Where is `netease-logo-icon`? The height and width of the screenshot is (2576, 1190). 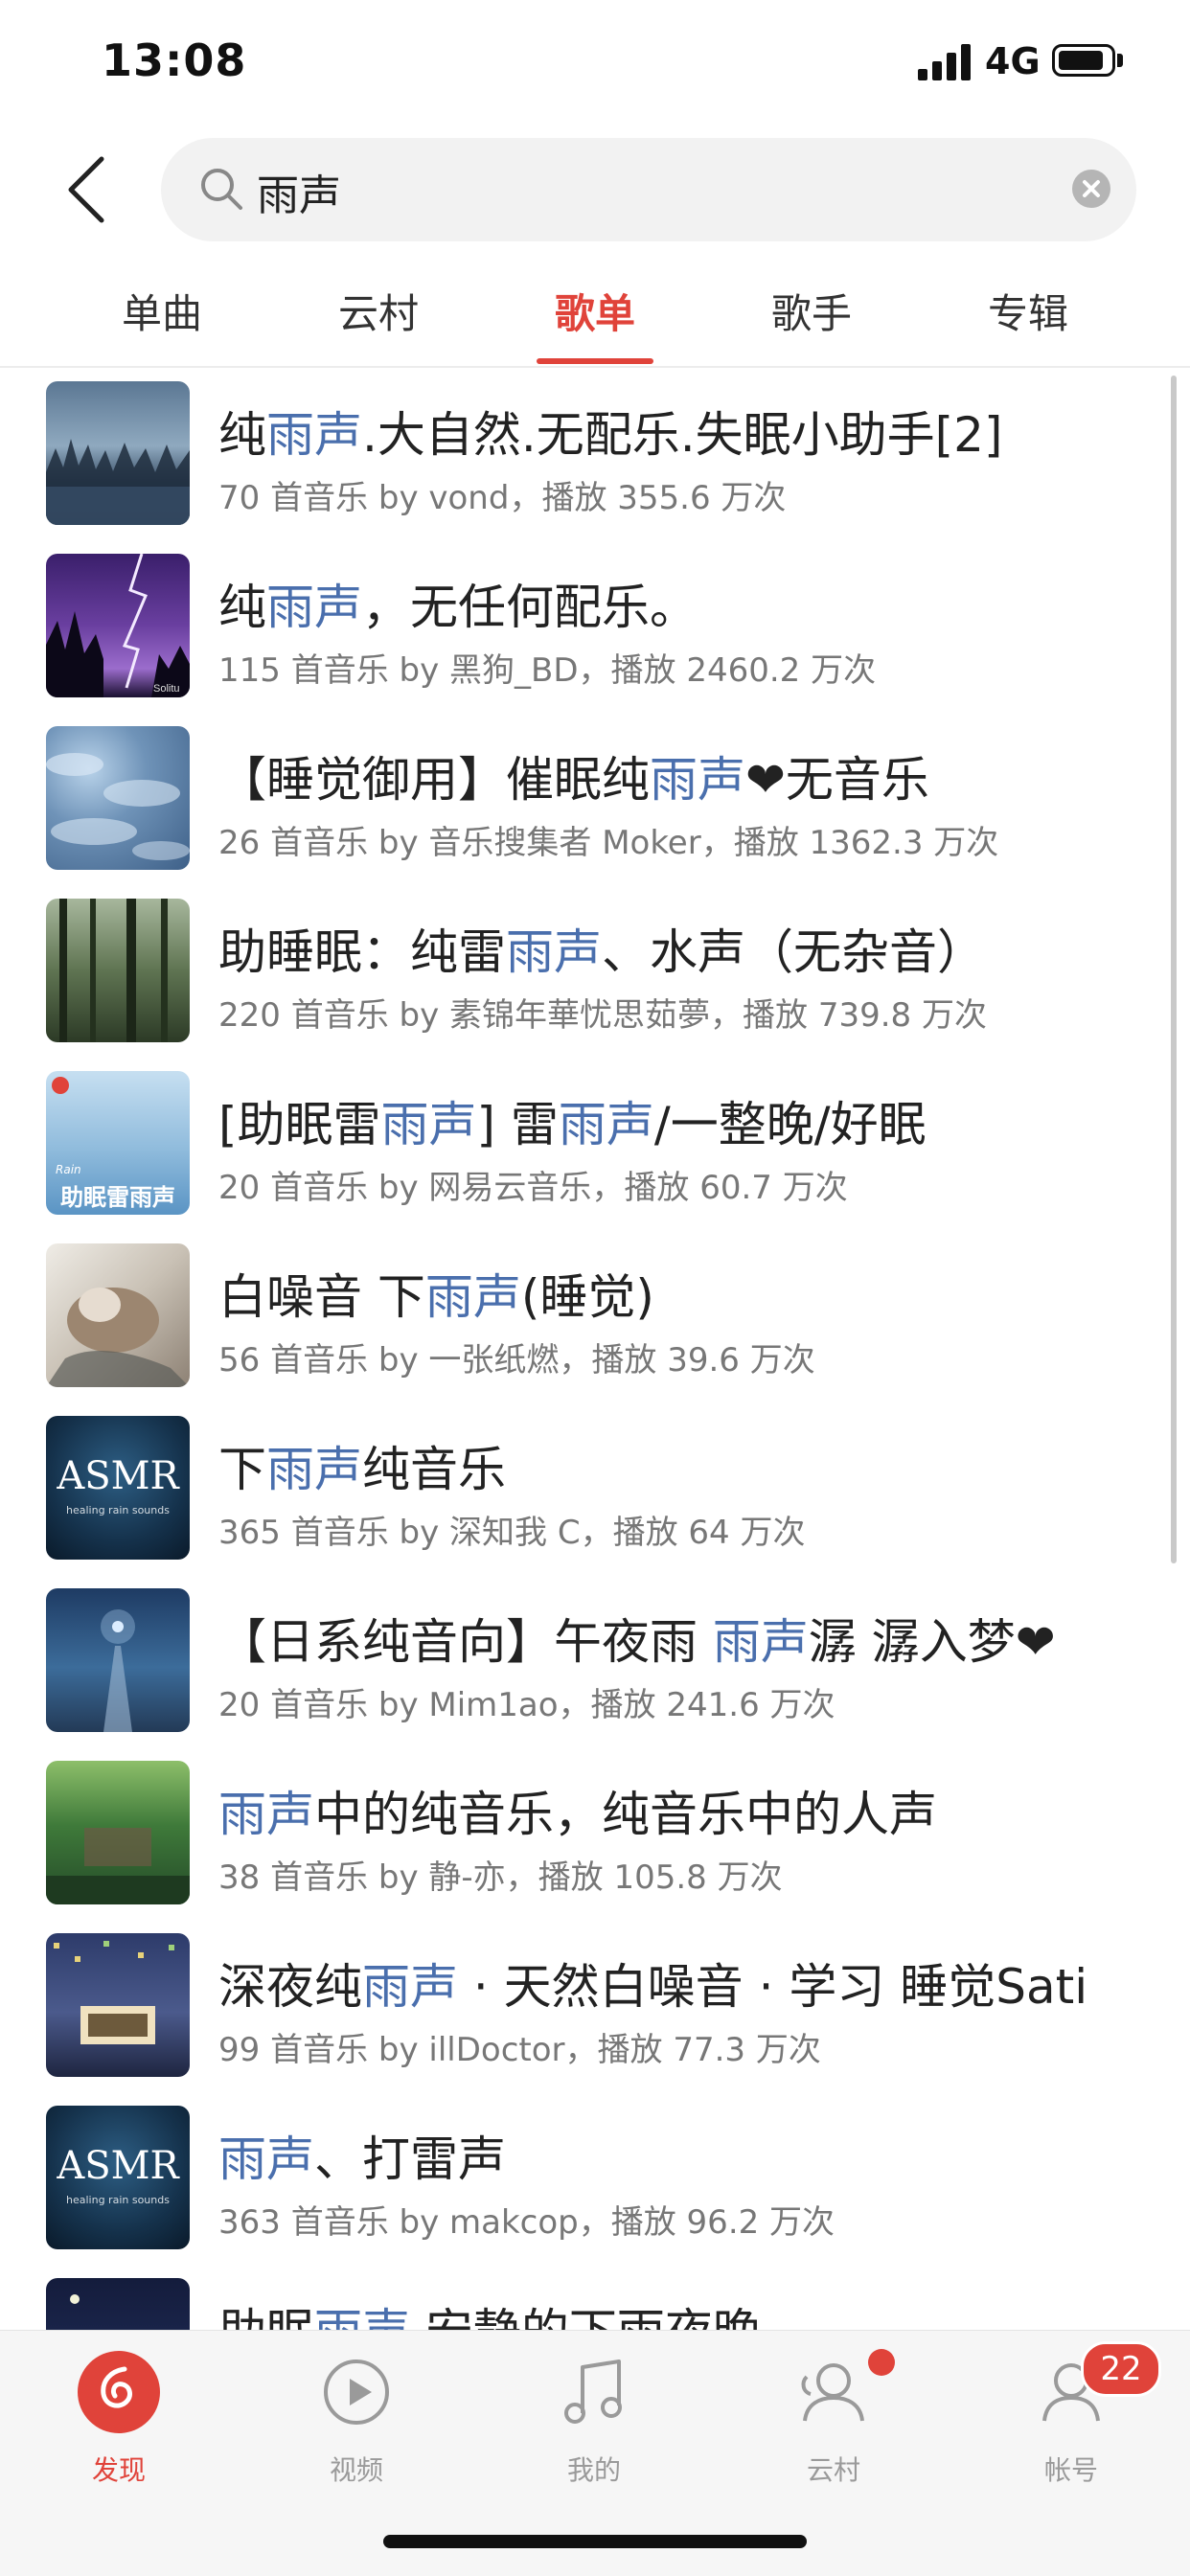 netease-logo-icon is located at coordinates (60, 1085).